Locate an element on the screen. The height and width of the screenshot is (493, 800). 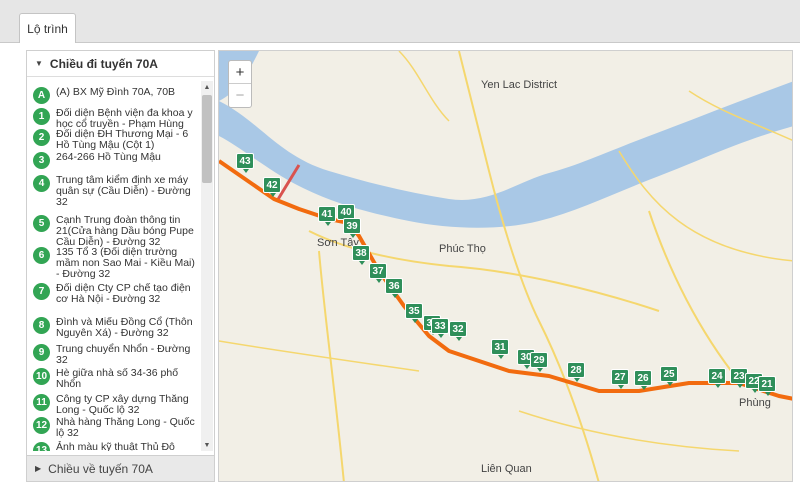
bus-stop-marker: 33 is located at coordinates (440, 328).